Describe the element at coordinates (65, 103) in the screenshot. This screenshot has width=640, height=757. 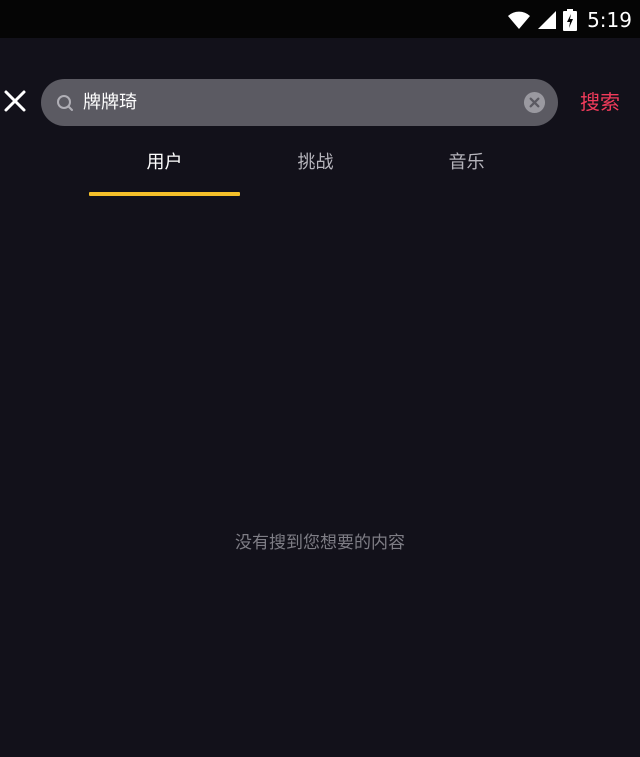
I see `search-icon` at that location.